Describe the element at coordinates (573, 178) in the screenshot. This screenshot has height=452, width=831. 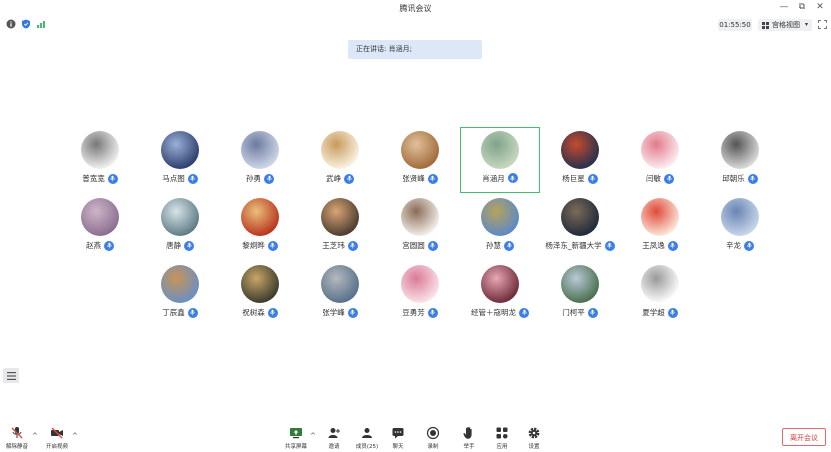
I see `participant-name: 杨巨星` at that location.